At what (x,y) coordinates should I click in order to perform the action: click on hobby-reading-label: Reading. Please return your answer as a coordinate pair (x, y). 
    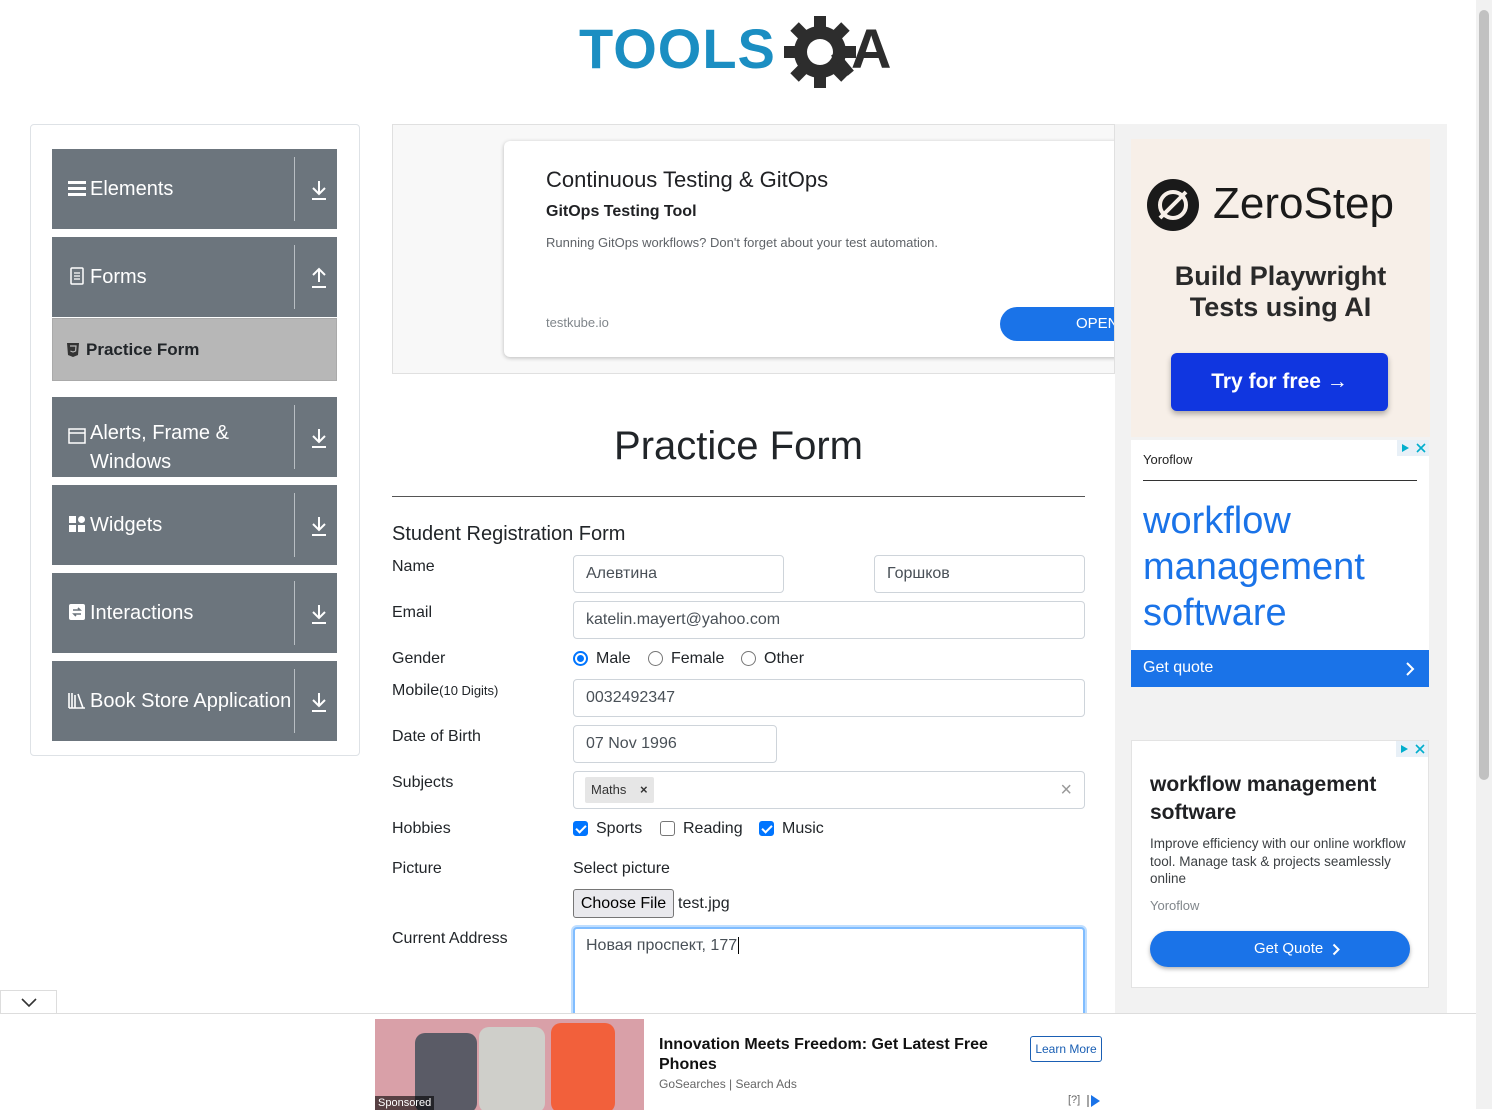
    Looking at the image, I should click on (713, 829).